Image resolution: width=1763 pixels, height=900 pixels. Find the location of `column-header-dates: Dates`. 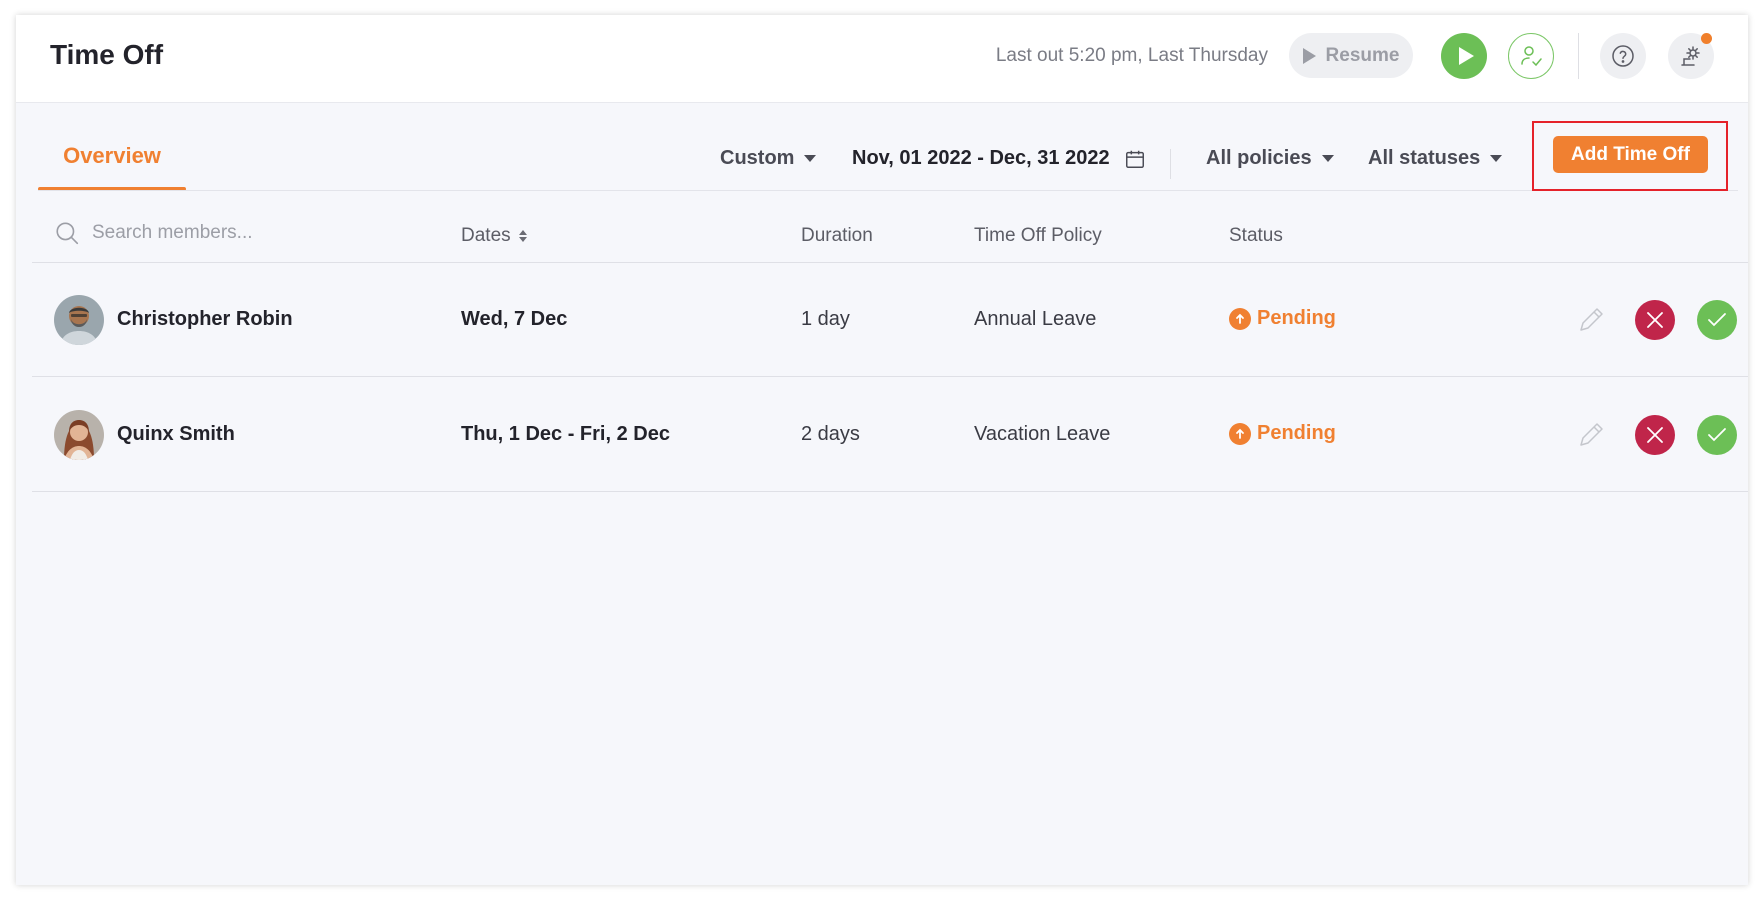

column-header-dates: Dates is located at coordinates (494, 236).